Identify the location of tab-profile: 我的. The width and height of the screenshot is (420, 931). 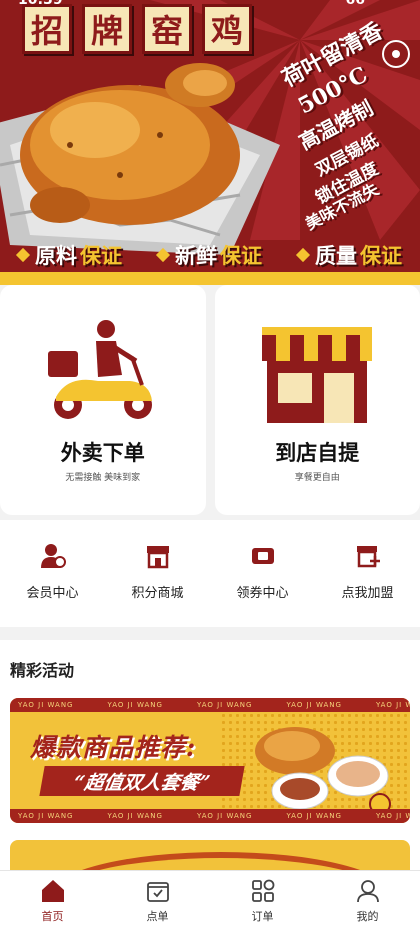
(368, 901).